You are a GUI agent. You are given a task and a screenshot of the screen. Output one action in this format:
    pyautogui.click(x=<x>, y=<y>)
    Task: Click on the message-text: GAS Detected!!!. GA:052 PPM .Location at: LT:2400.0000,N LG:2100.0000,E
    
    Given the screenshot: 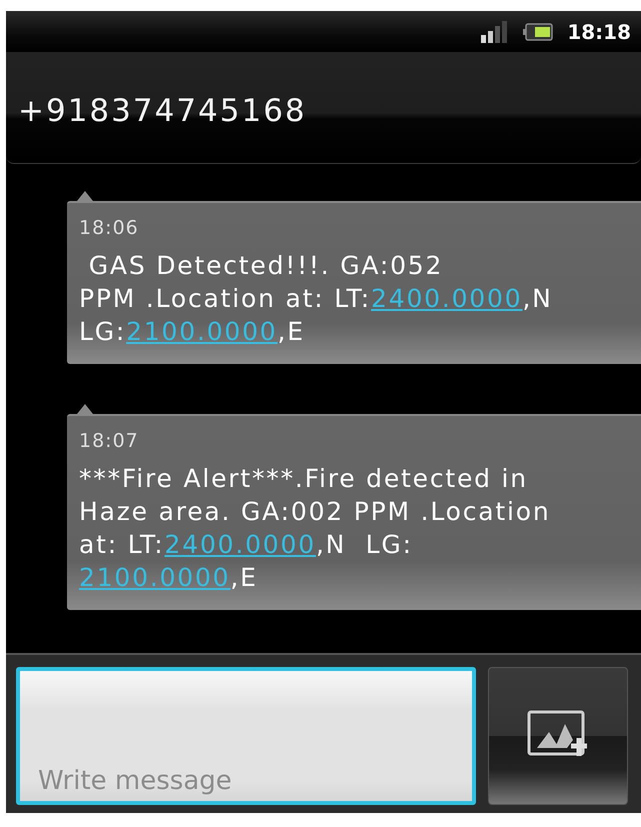 What is the action you would take?
    pyautogui.click(x=316, y=299)
    